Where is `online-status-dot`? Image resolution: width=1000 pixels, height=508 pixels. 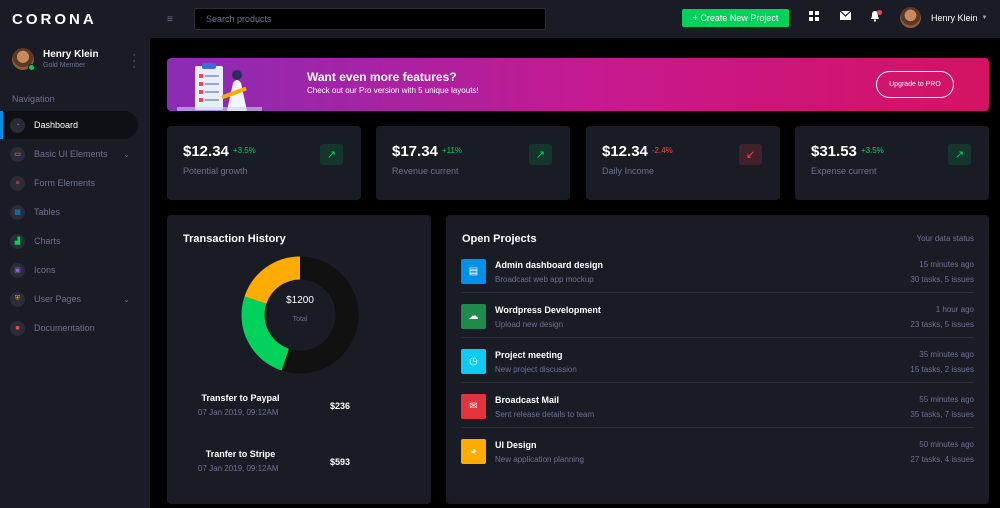
online-status-dot is located at coordinates (31, 67).